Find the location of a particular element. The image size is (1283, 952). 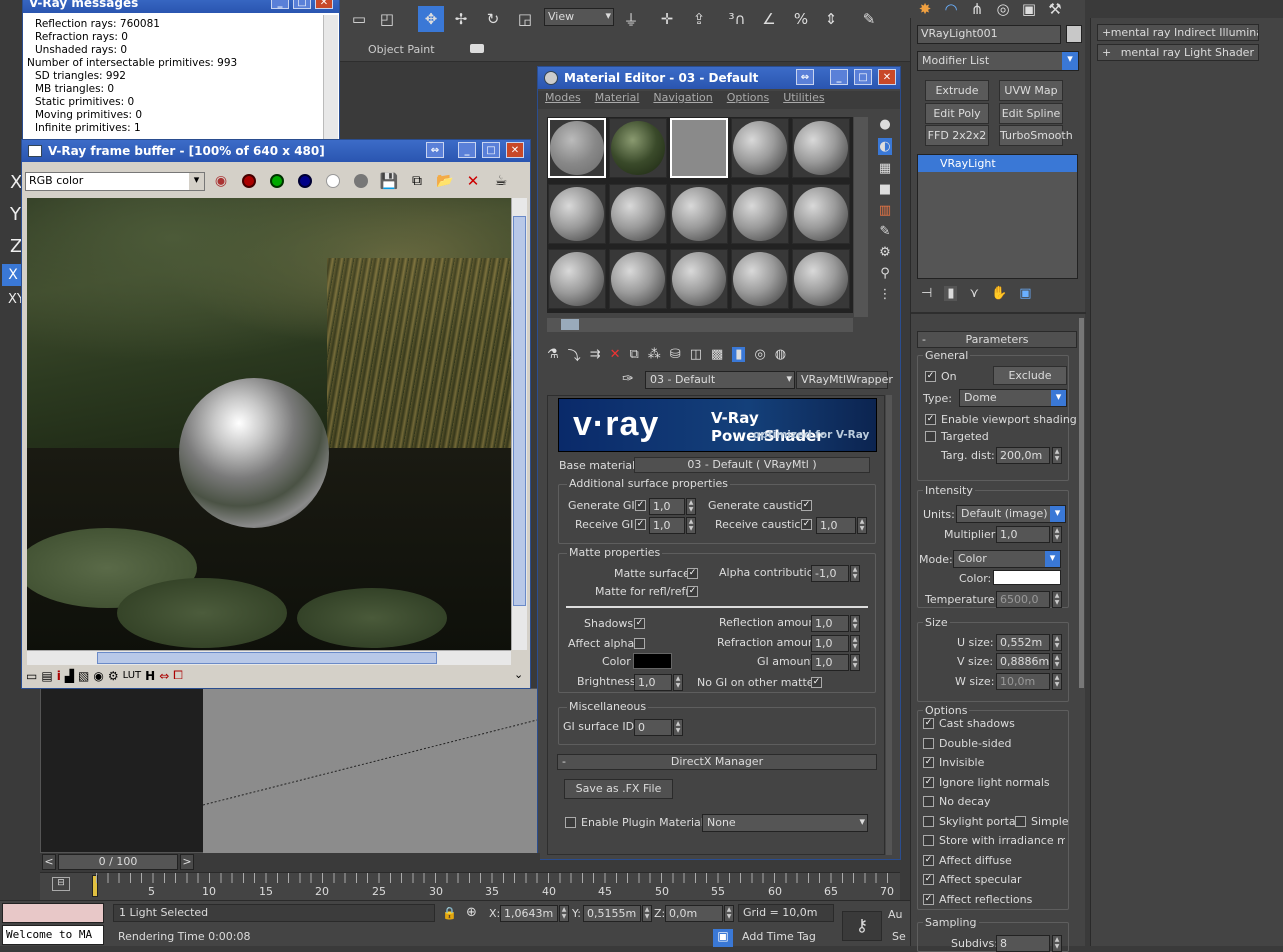

params-scrollbar is located at coordinates (889, 625).